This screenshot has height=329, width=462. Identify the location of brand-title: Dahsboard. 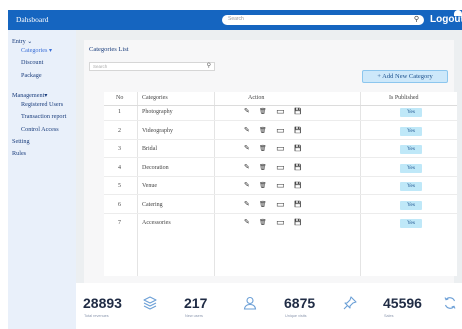
(32, 19).